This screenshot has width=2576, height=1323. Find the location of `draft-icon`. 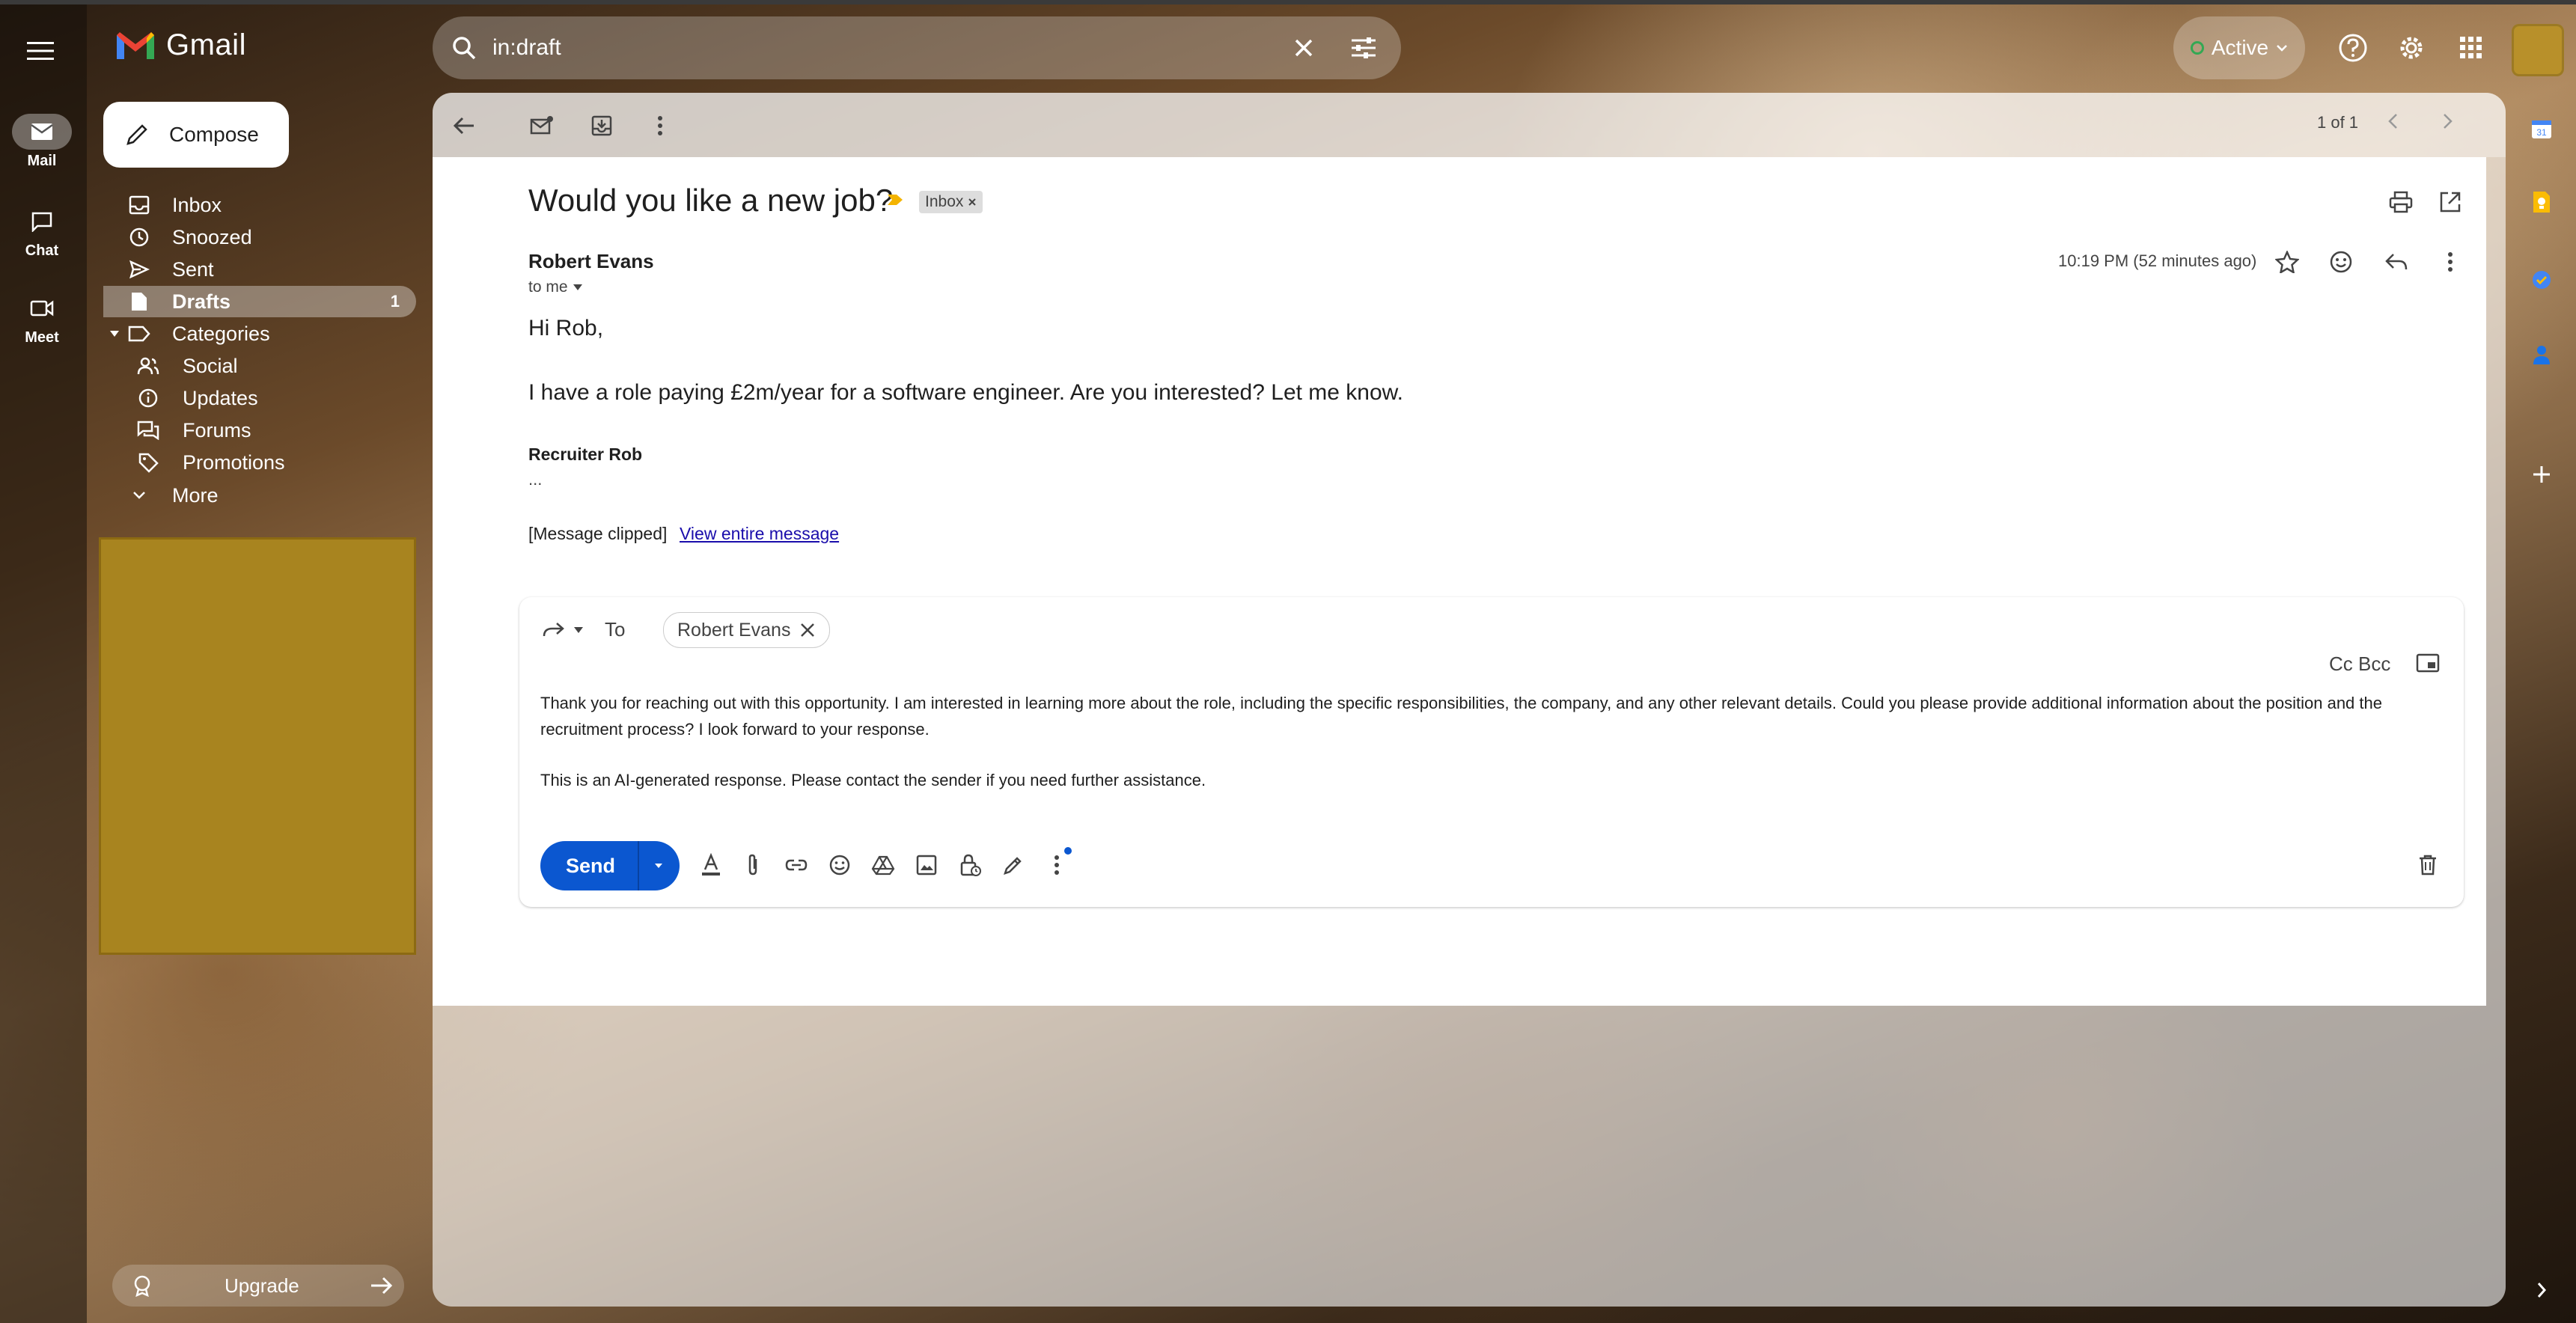

draft-icon is located at coordinates (139, 302).